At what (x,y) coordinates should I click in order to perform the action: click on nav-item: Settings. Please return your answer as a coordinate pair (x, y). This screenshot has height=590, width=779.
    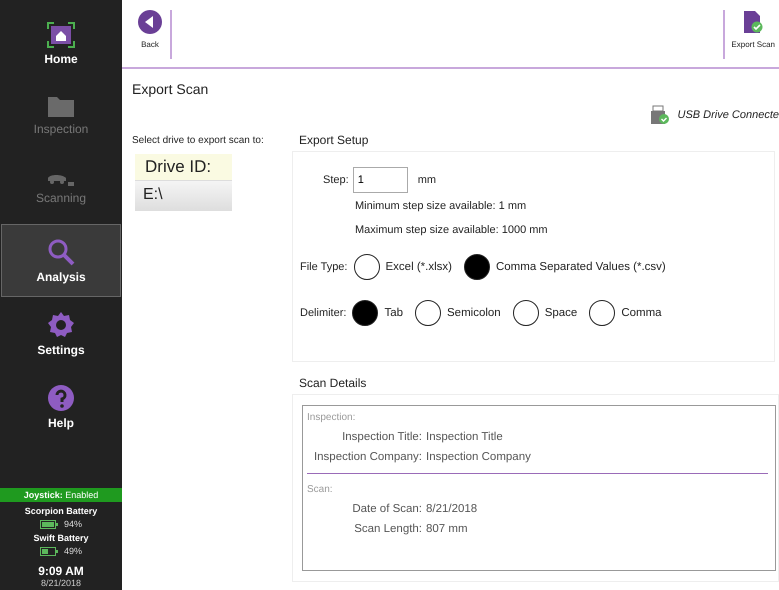
    Looking at the image, I should click on (61, 333).